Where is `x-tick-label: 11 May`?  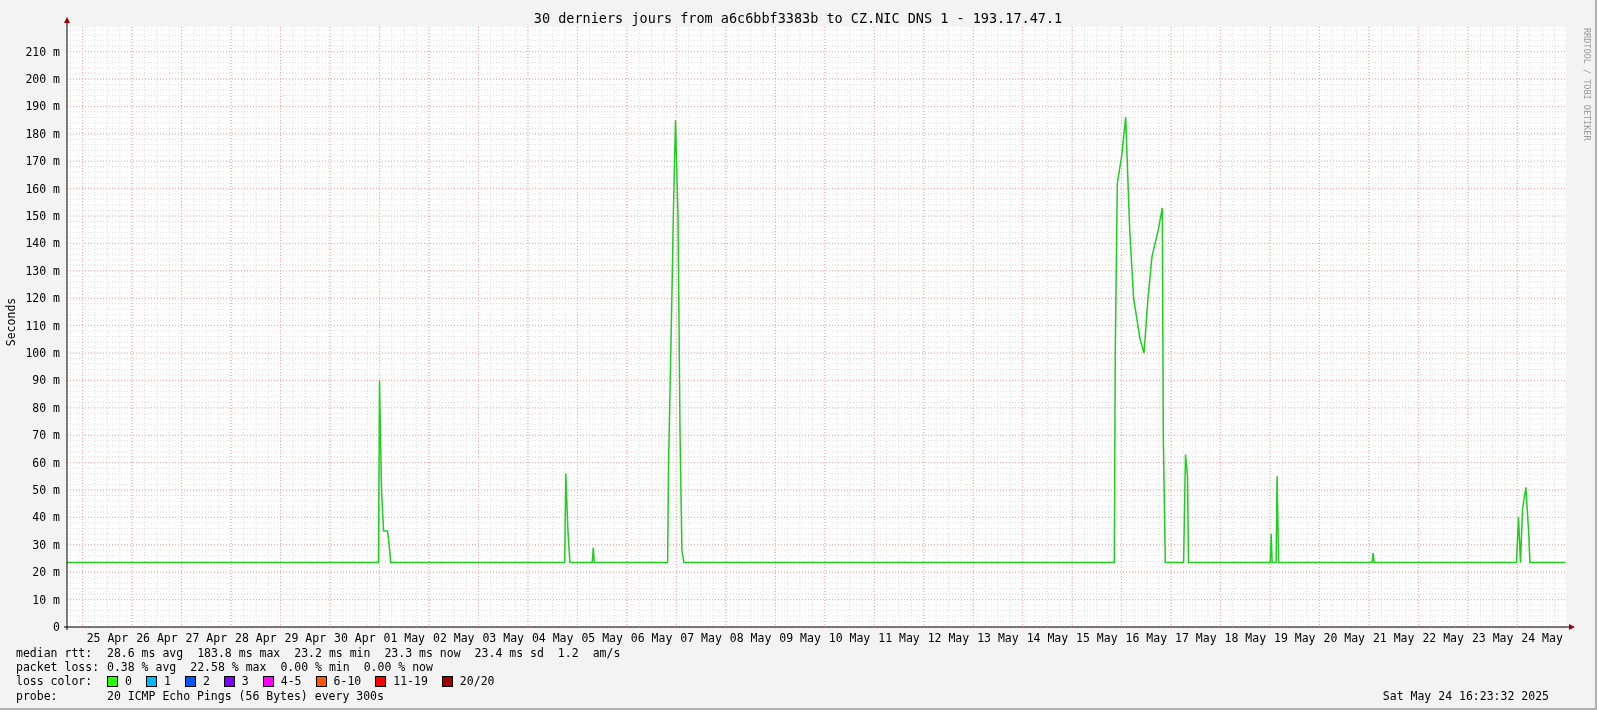
x-tick-label: 11 May is located at coordinates (899, 638).